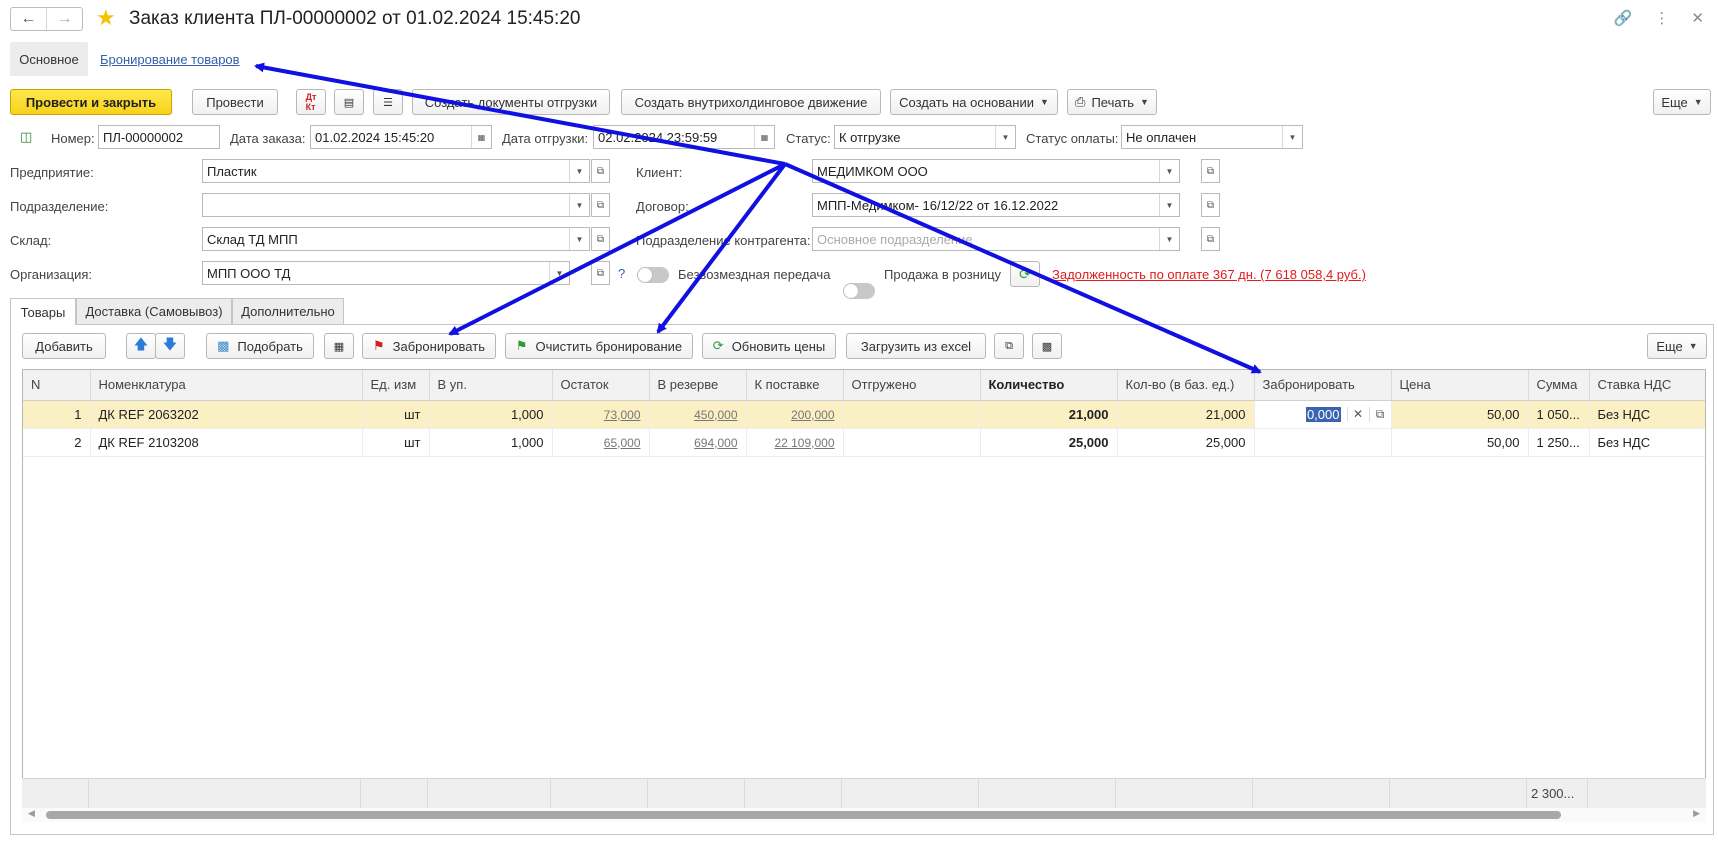 This screenshot has height=843, width=1718. Describe the element at coordinates (1047, 346) in the screenshot. I see `paste-icon: ▩` at that location.